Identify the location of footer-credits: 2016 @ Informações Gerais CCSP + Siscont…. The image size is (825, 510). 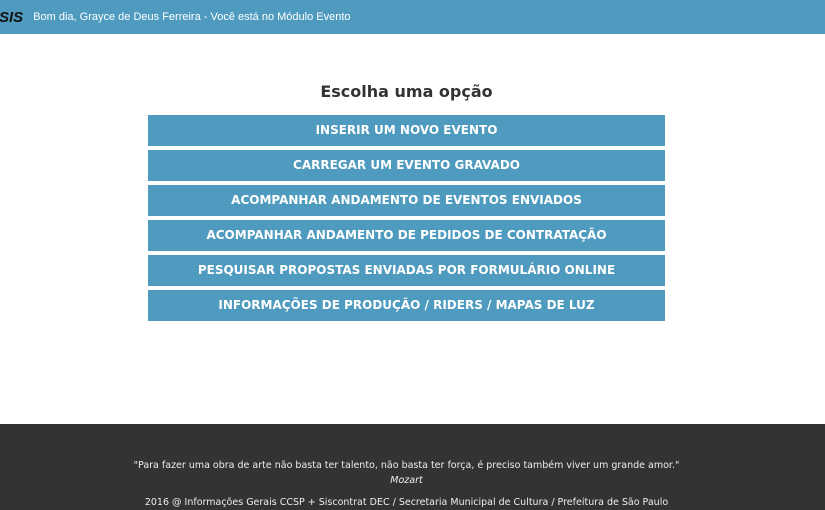
(406, 502).